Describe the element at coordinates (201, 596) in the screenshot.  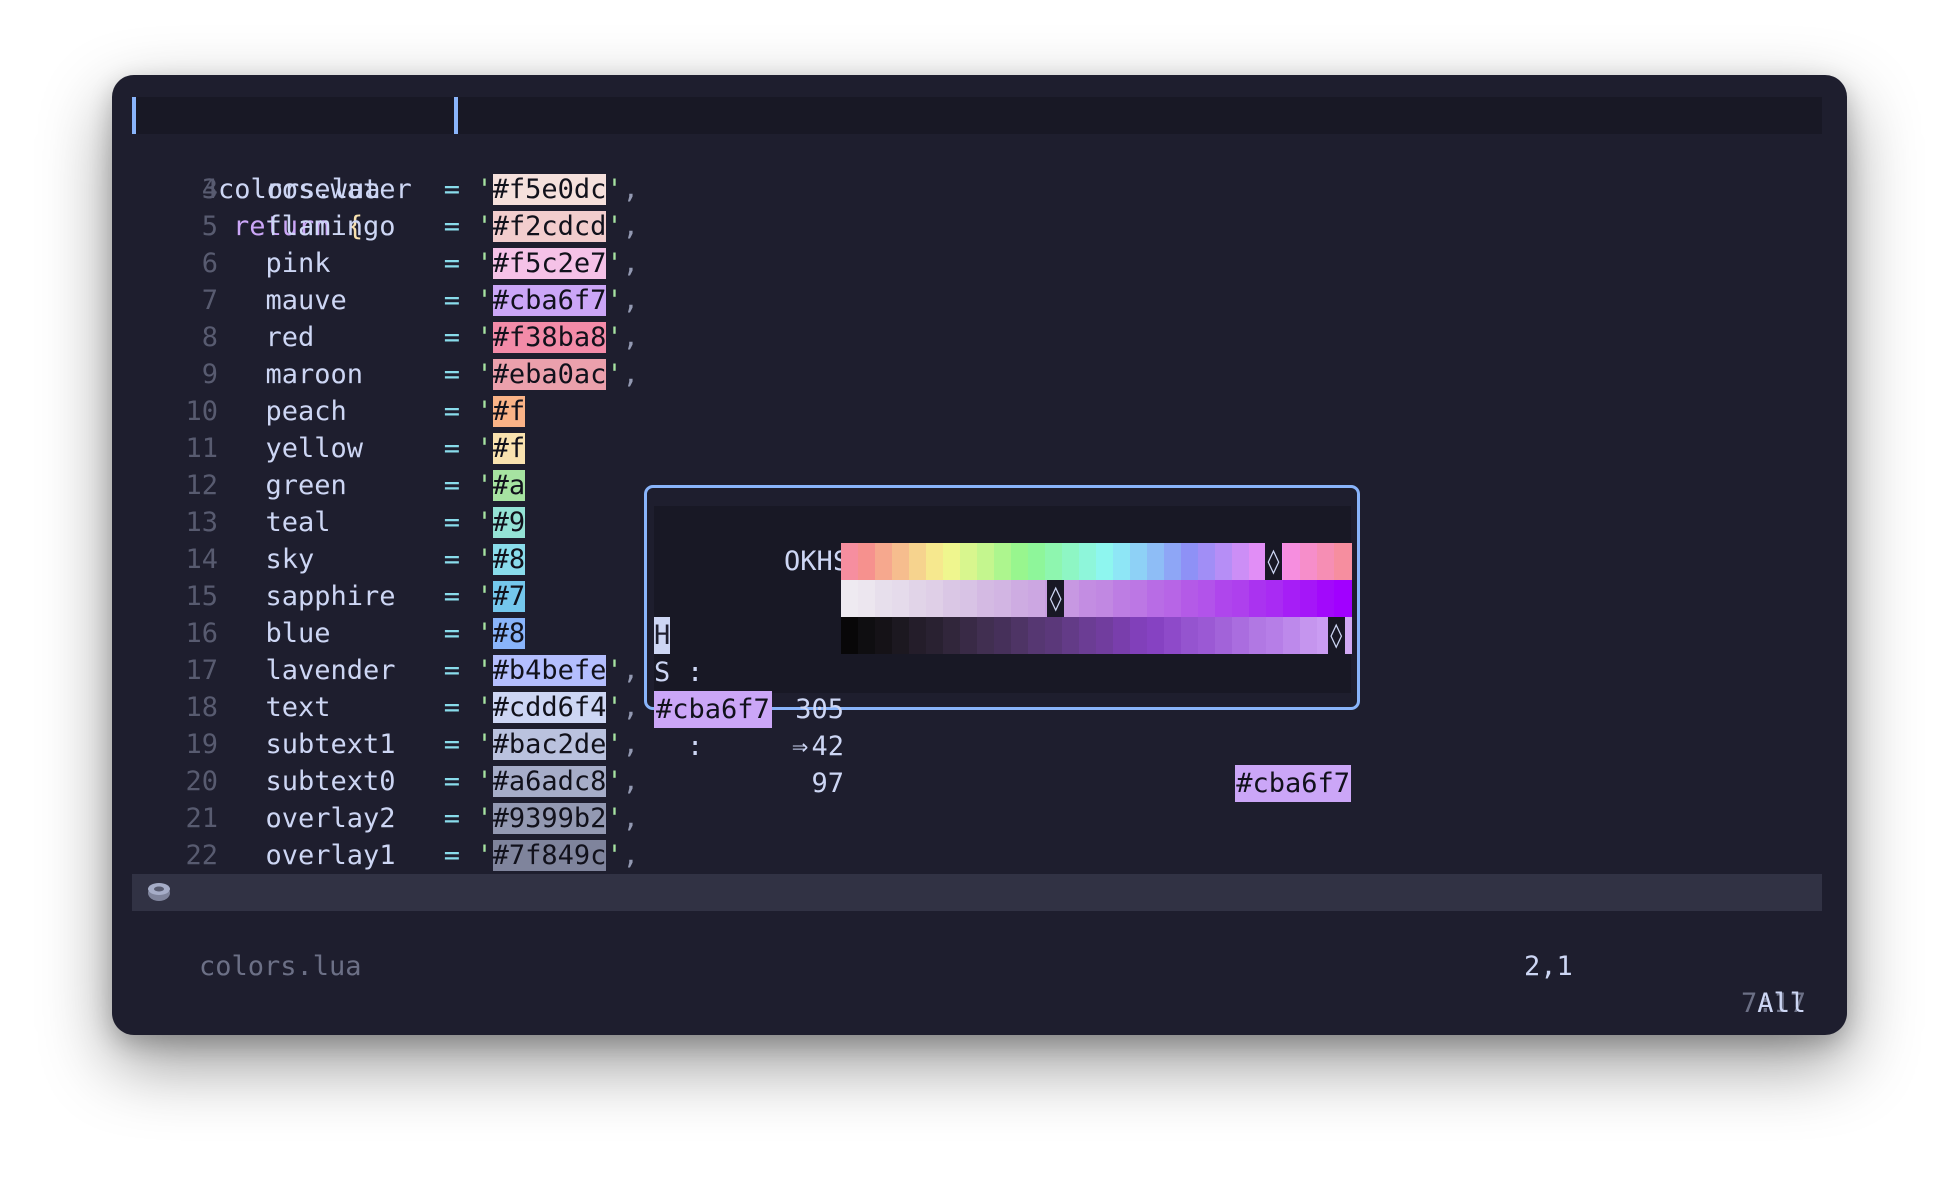
I see `line-number: 15` at that location.